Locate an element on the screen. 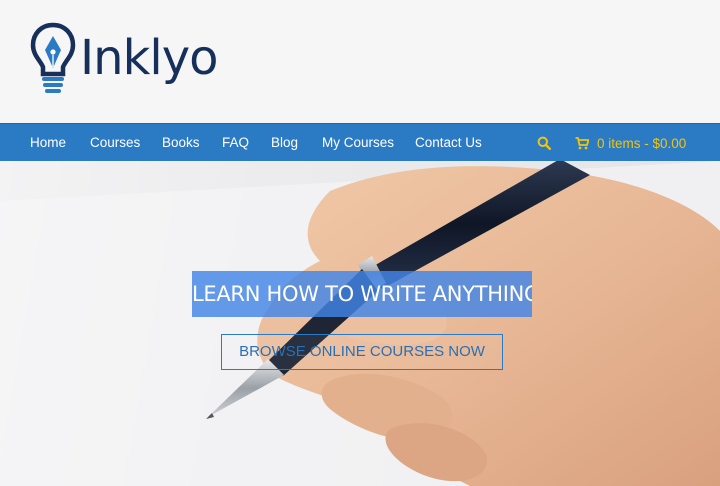  browse-courses-button: BROWSE ONLINE COURSES NOW is located at coordinates (362, 352).